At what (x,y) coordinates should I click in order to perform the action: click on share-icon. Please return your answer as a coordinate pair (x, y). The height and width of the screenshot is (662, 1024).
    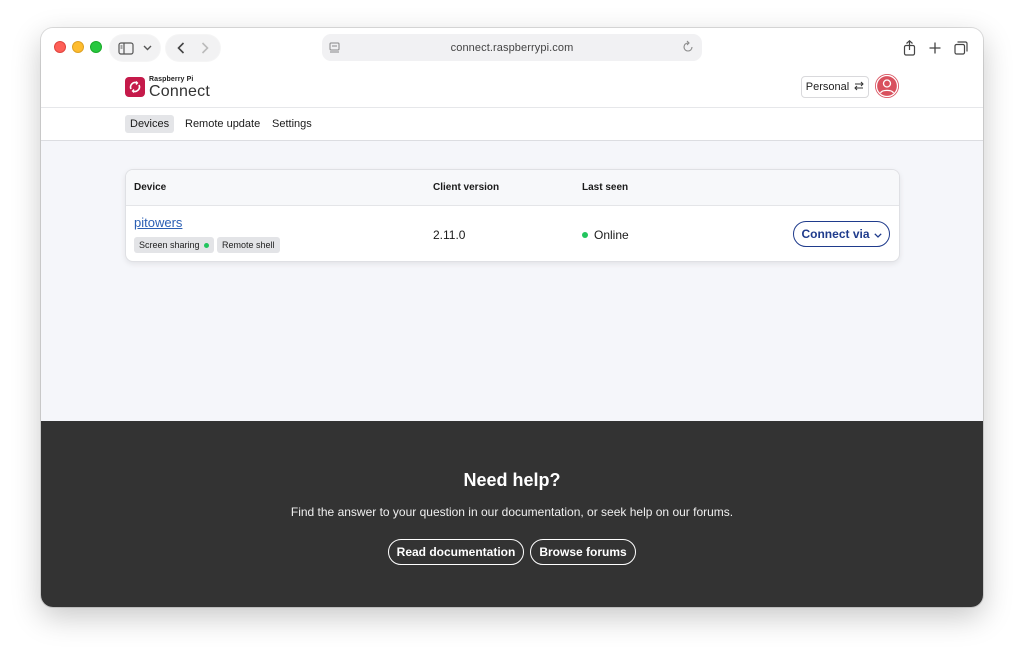
    Looking at the image, I should click on (909, 48).